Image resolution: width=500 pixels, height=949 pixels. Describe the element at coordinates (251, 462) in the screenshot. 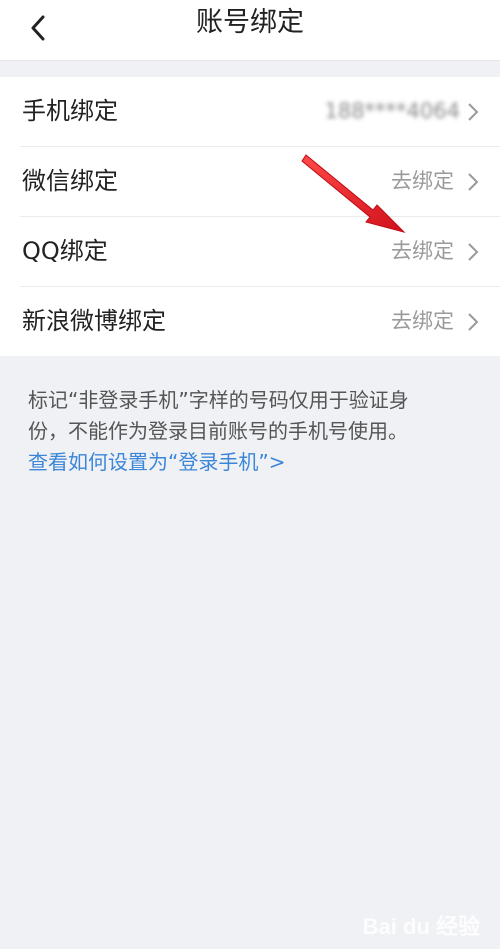

I see `set-login-phone-link: 查看如何设置为“登录手机”>` at that location.